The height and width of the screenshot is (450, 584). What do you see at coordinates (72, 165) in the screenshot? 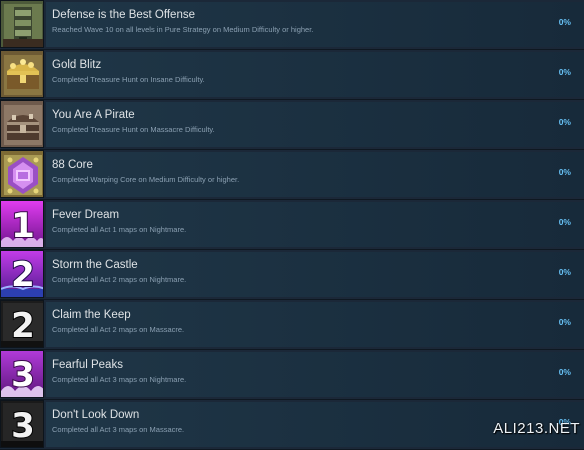
I see `achievement-title: 88 Core` at bounding box center [72, 165].